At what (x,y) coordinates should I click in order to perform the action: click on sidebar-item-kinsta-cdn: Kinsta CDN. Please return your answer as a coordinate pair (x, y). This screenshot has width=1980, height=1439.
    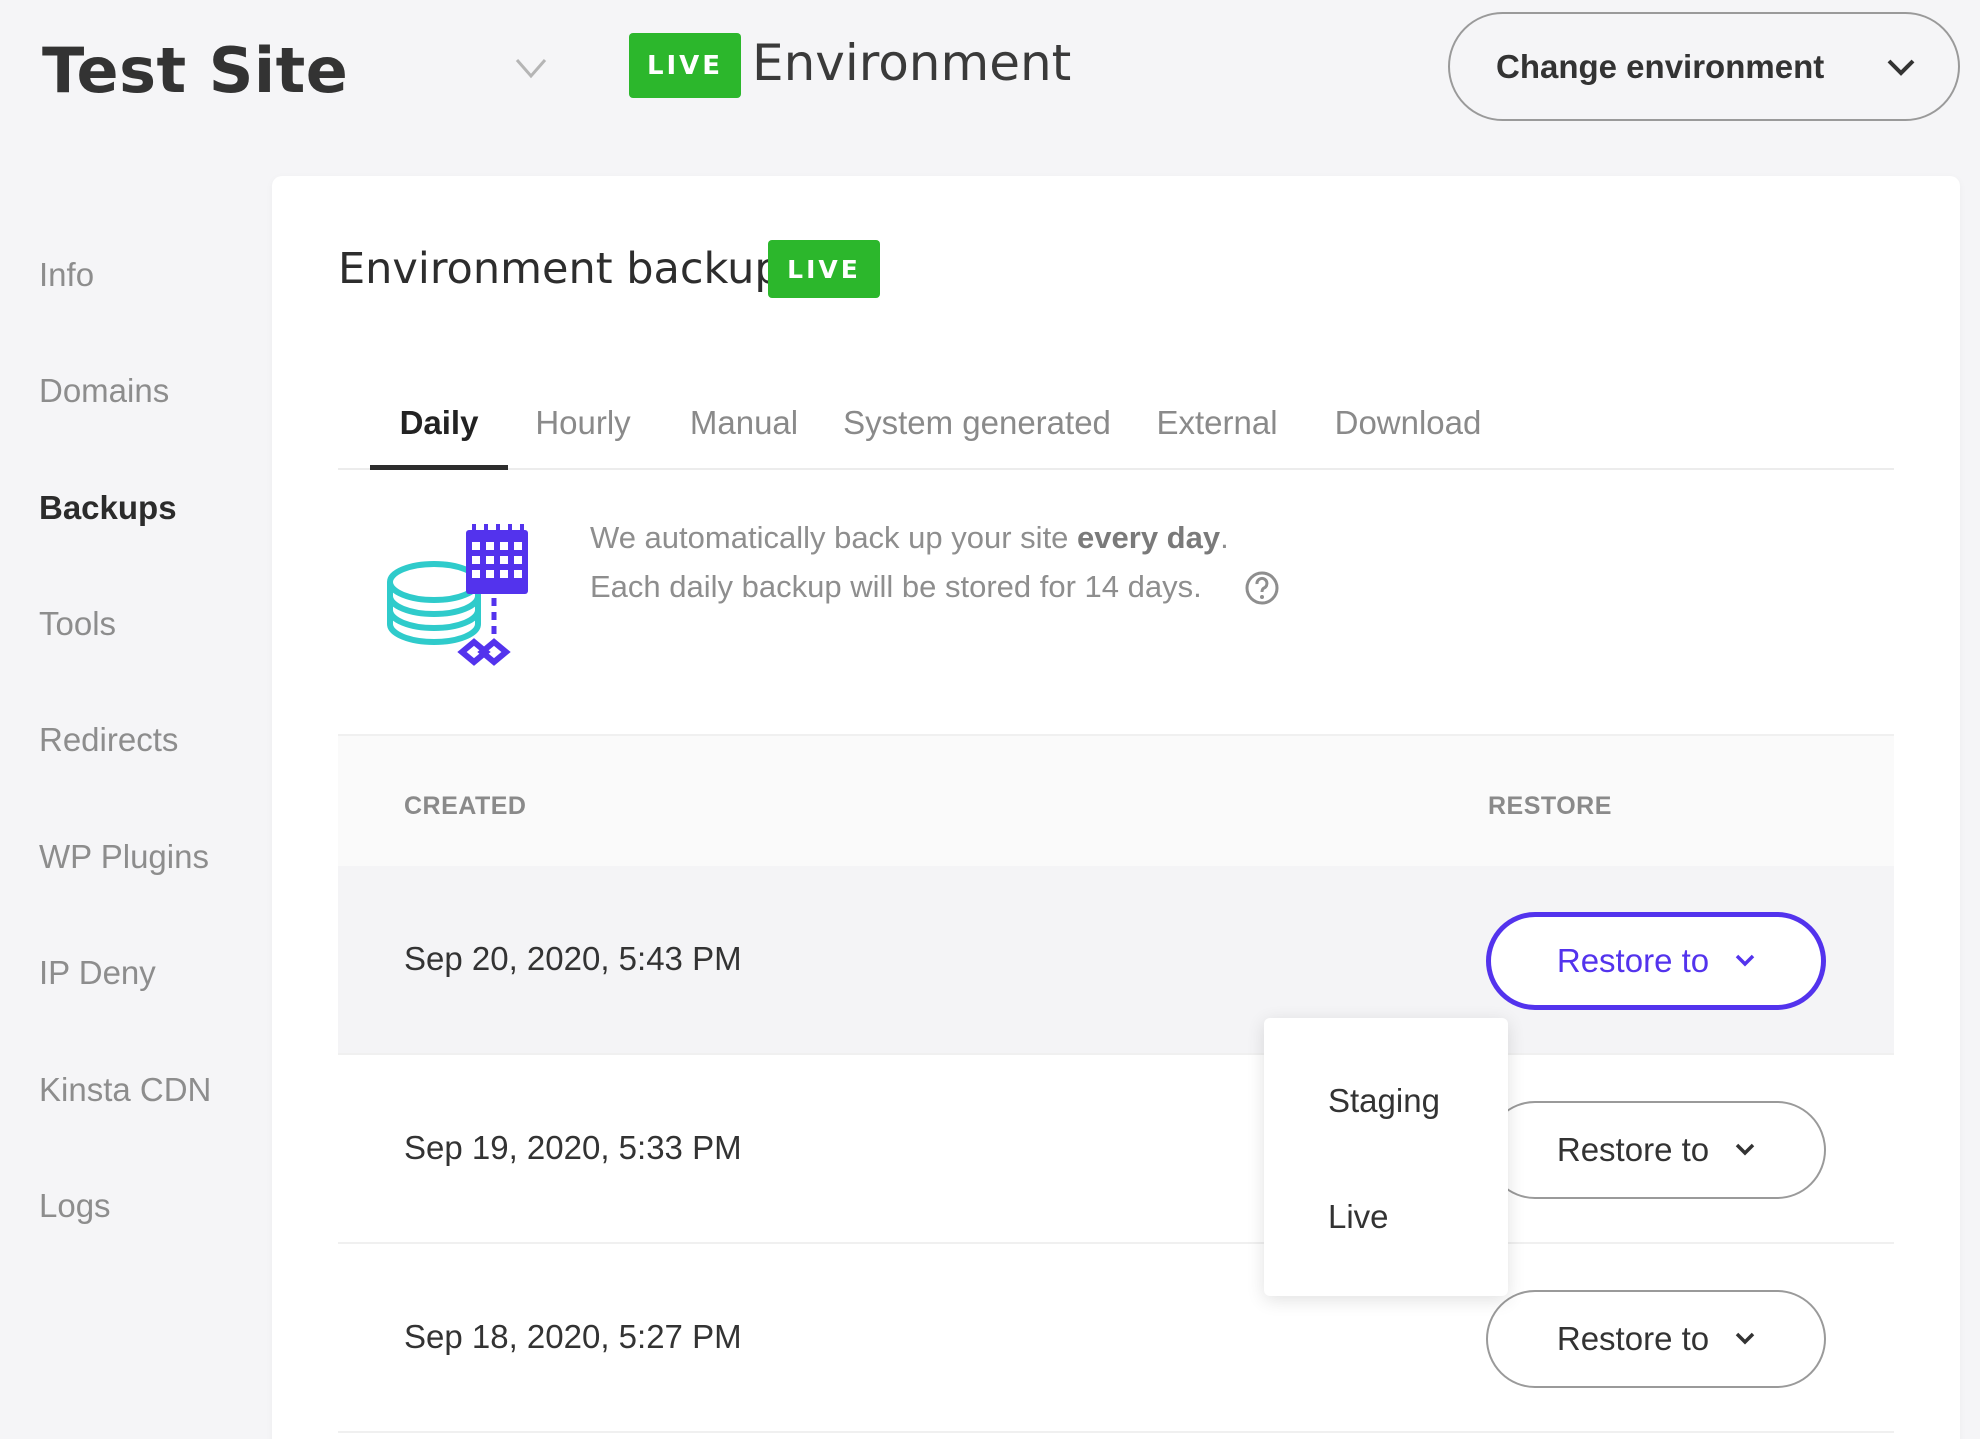
    Looking at the image, I should click on (125, 1090).